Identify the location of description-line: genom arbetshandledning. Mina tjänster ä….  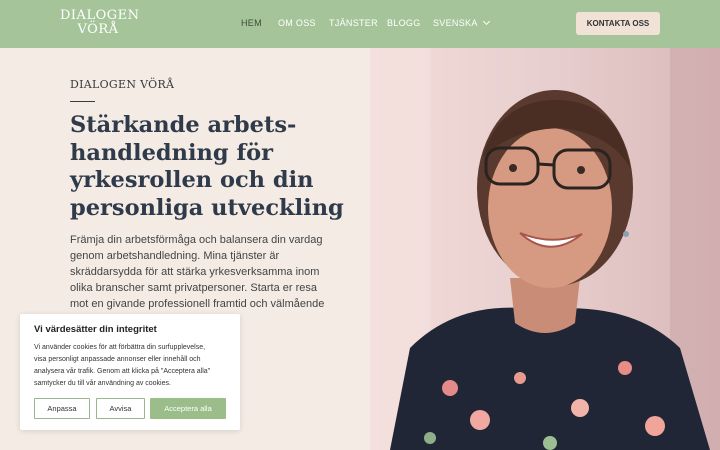
(175, 256).